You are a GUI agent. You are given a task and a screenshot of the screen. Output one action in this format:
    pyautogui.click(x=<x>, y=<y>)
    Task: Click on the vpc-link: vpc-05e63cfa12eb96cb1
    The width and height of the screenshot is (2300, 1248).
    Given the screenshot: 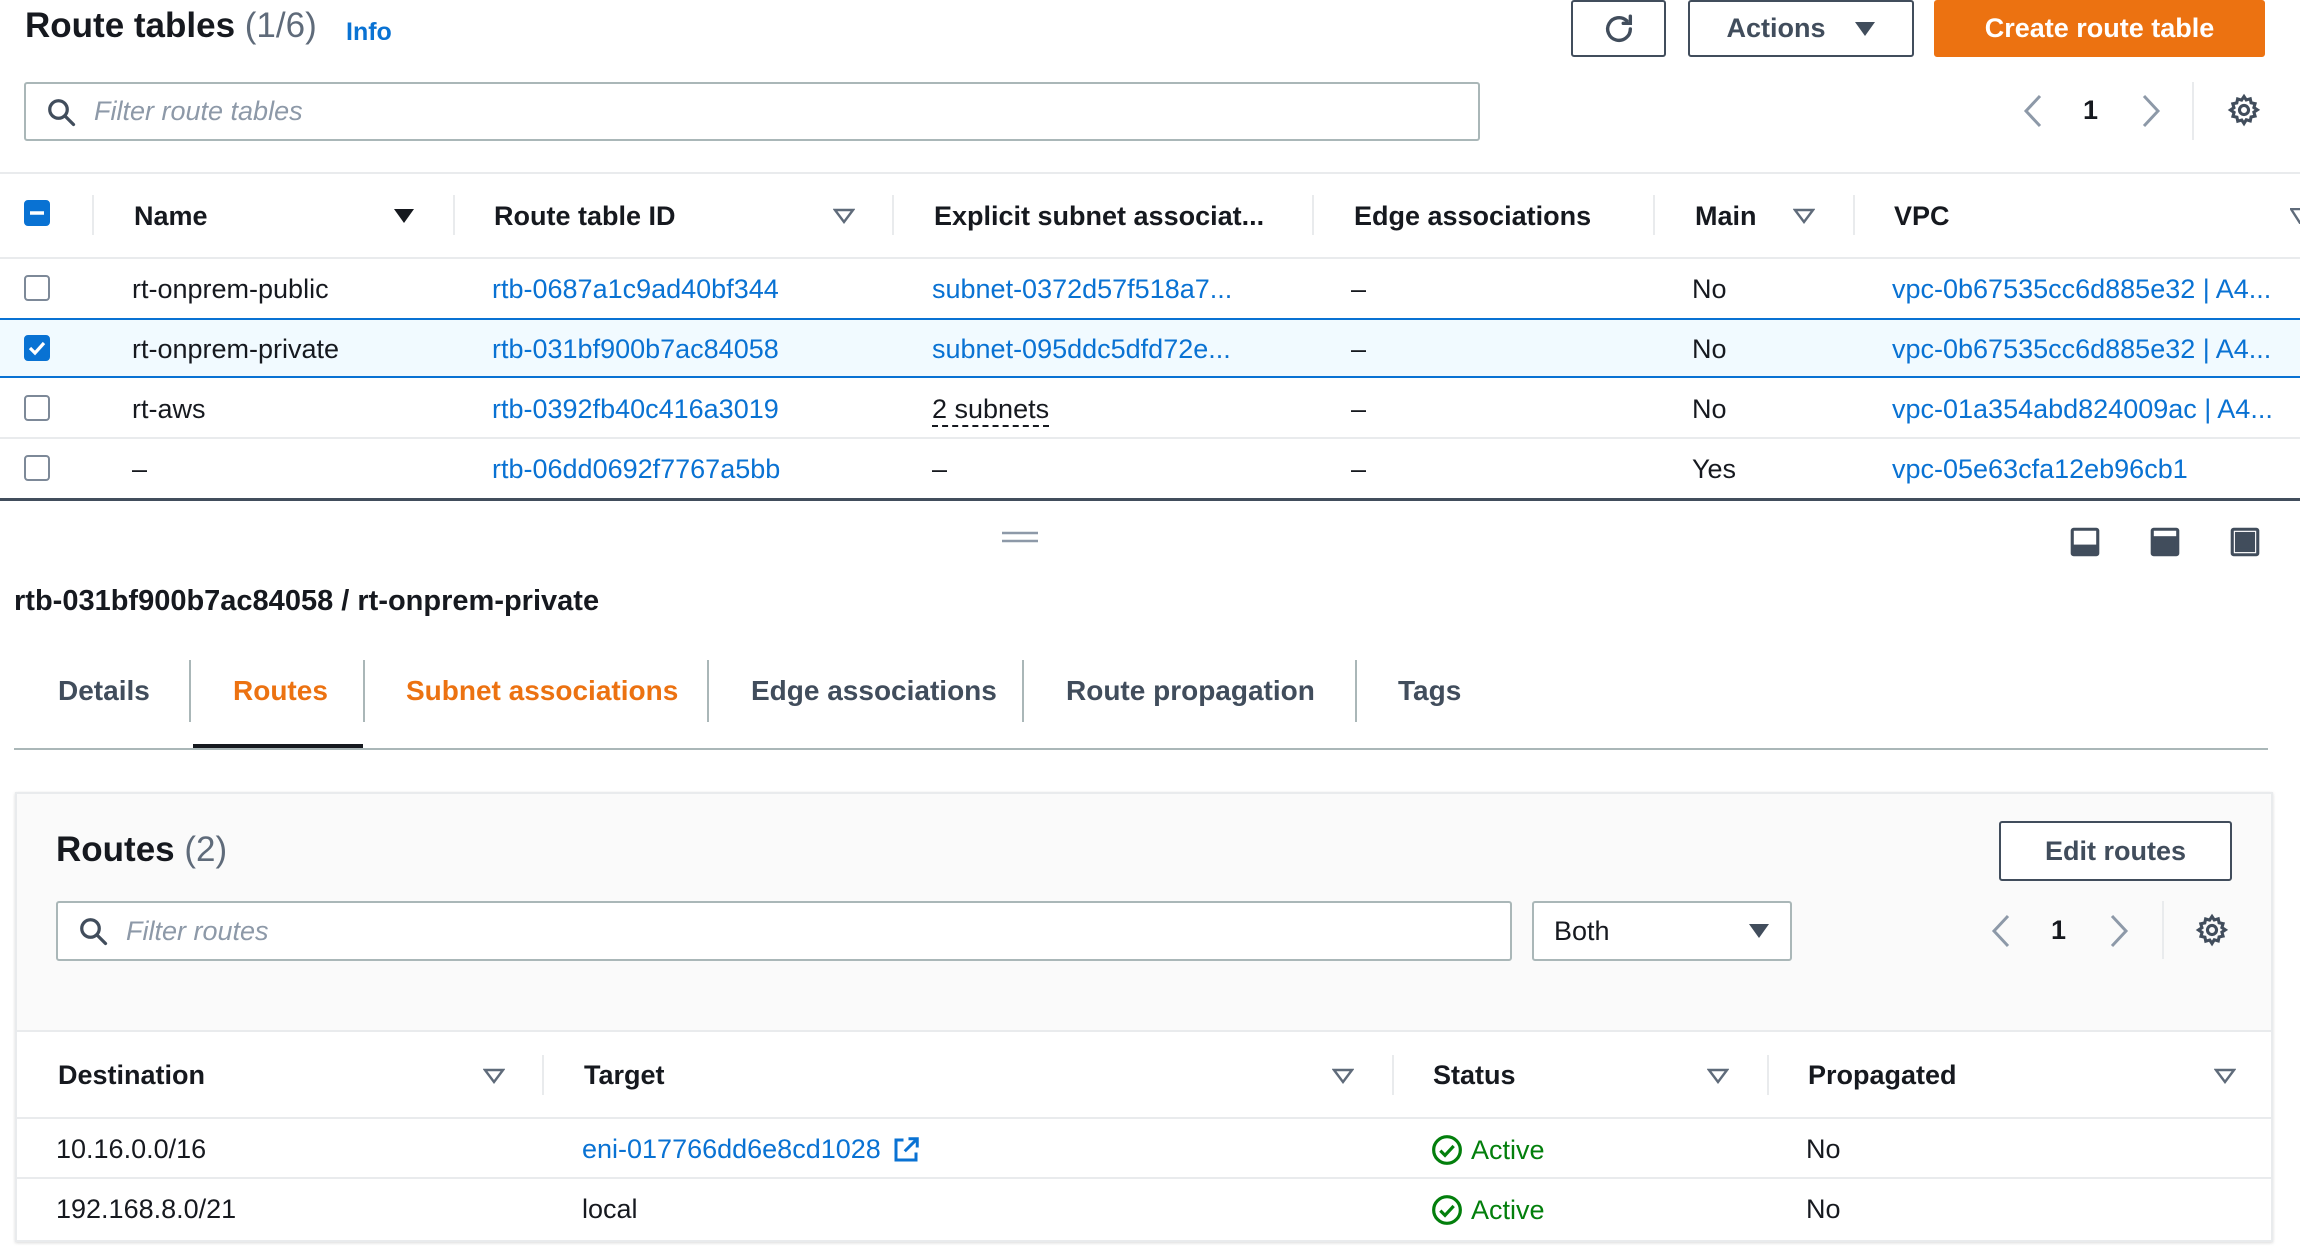 What is the action you would take?
    pyautogui.click(x=2040, y=469)
    